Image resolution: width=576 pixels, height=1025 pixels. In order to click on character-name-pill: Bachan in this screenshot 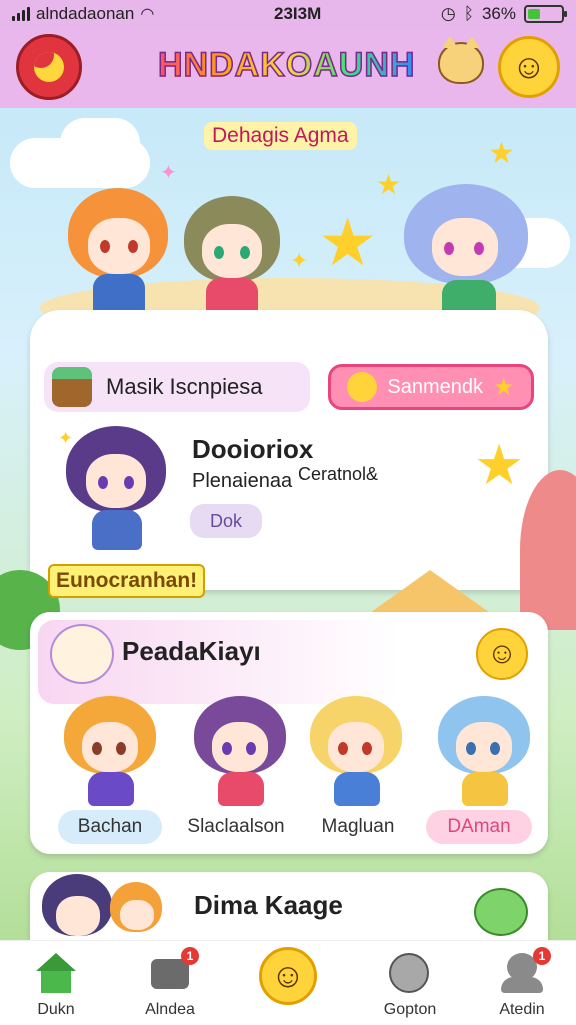, I will do `click(110, 827)`.